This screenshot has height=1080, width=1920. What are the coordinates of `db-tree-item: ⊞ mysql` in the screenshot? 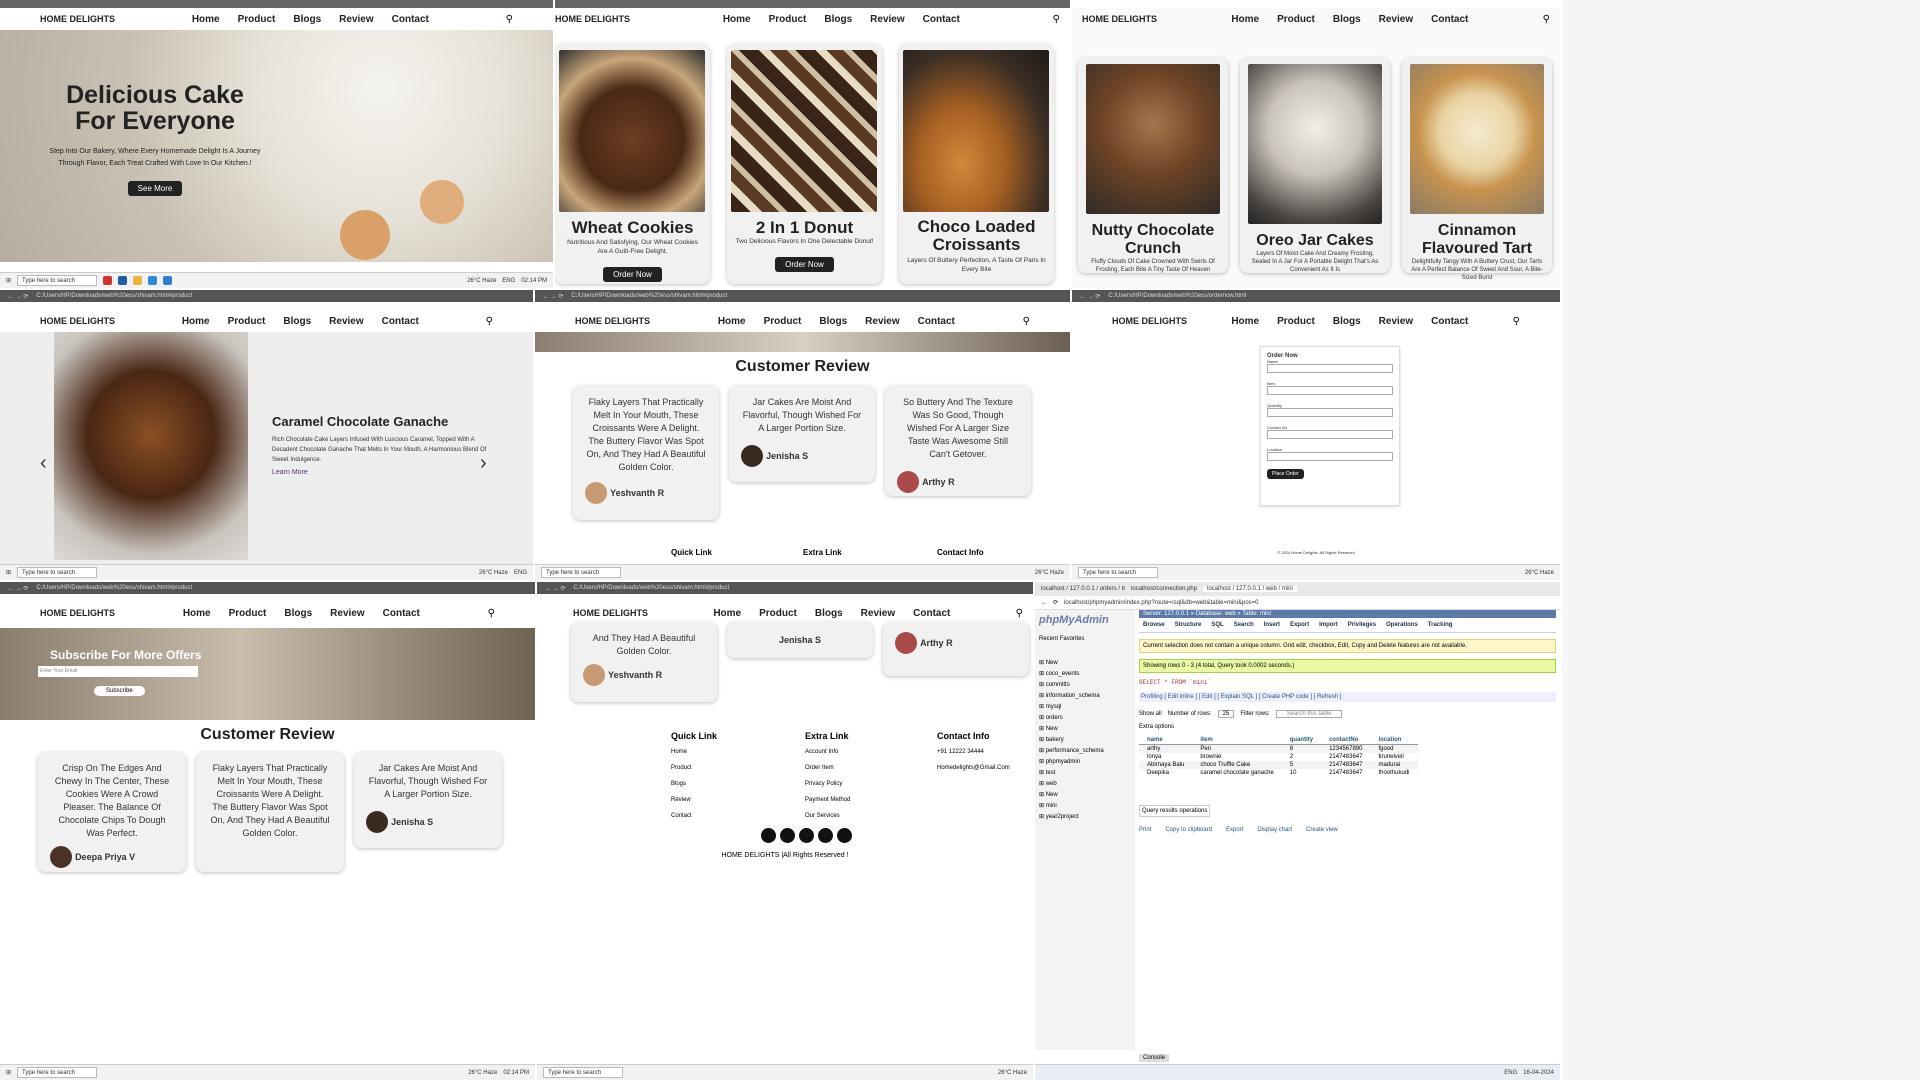 It's located at (1085, 707).